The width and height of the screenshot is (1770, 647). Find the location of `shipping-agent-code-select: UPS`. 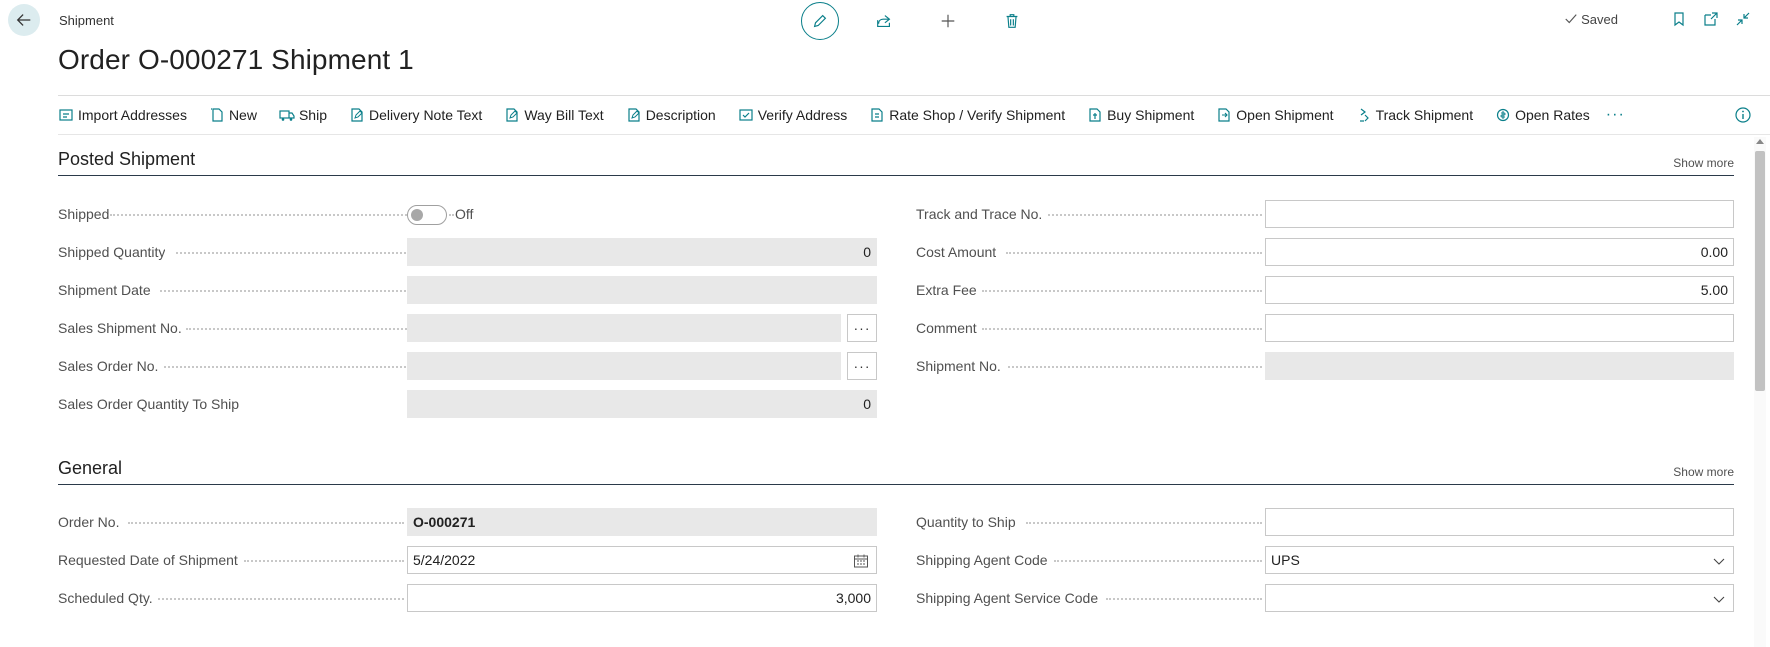

shipping-agent-code-select: UPS is located at coordinates (1499, 560).